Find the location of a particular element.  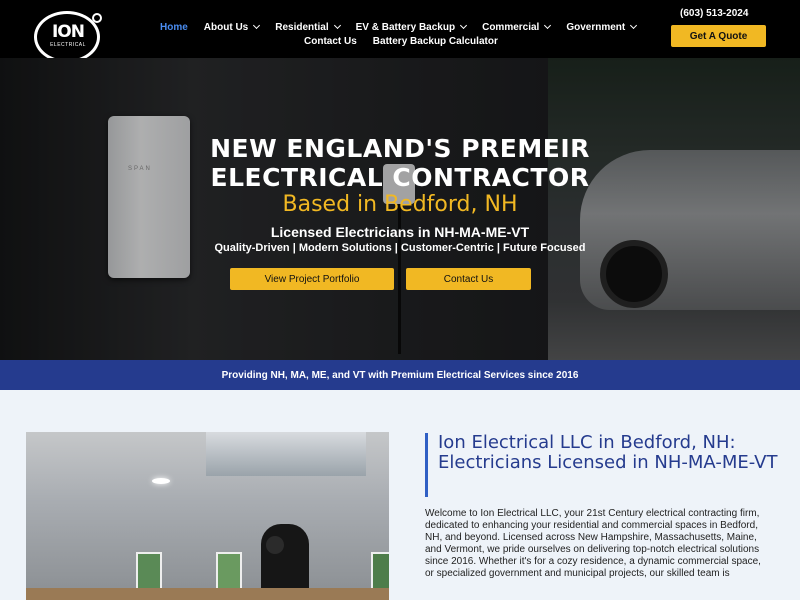

nav-item-residential: Residential is located at coordinates (308, 27).